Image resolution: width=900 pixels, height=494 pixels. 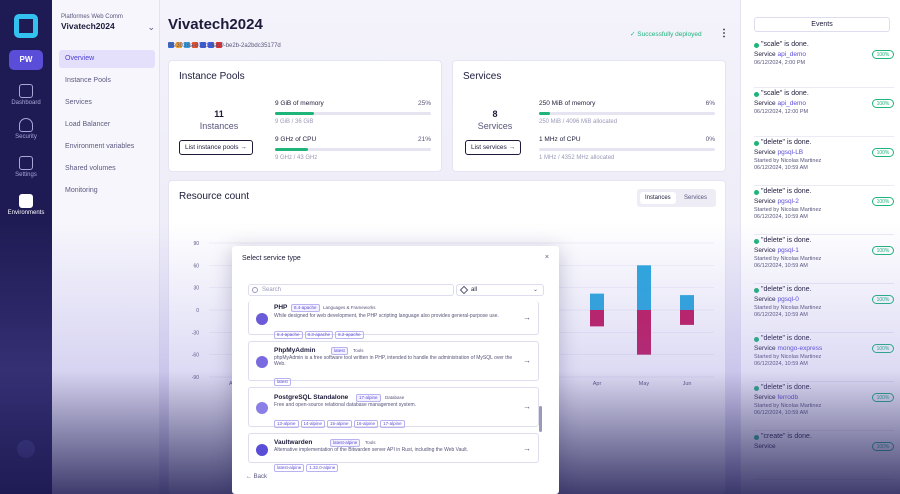 What do you see at coordinates (26, 205) in the screenshot?
I see `rail-environments: Environments` at bounding box center [26, 205].